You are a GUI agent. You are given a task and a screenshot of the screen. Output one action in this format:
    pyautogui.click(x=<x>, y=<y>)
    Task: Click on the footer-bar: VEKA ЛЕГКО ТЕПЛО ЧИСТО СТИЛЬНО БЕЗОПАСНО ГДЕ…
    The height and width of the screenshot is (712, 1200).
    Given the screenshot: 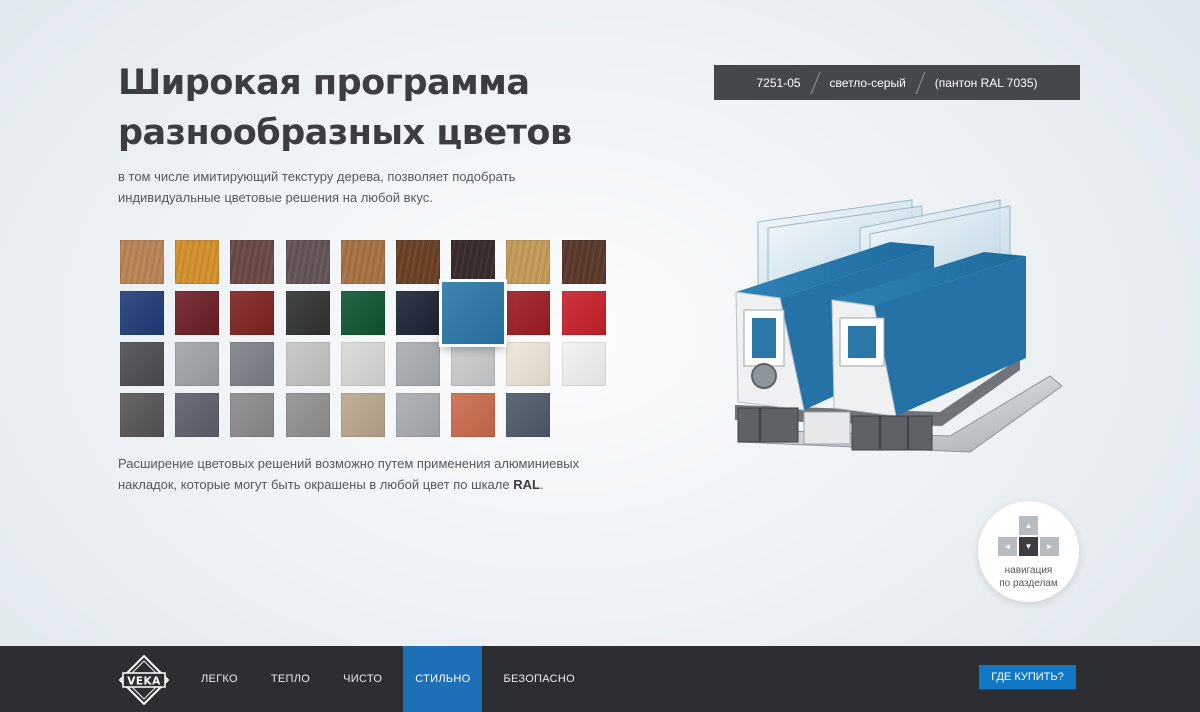 What is the action you would take?
    pyautogui.click(x=600, y=679)
    